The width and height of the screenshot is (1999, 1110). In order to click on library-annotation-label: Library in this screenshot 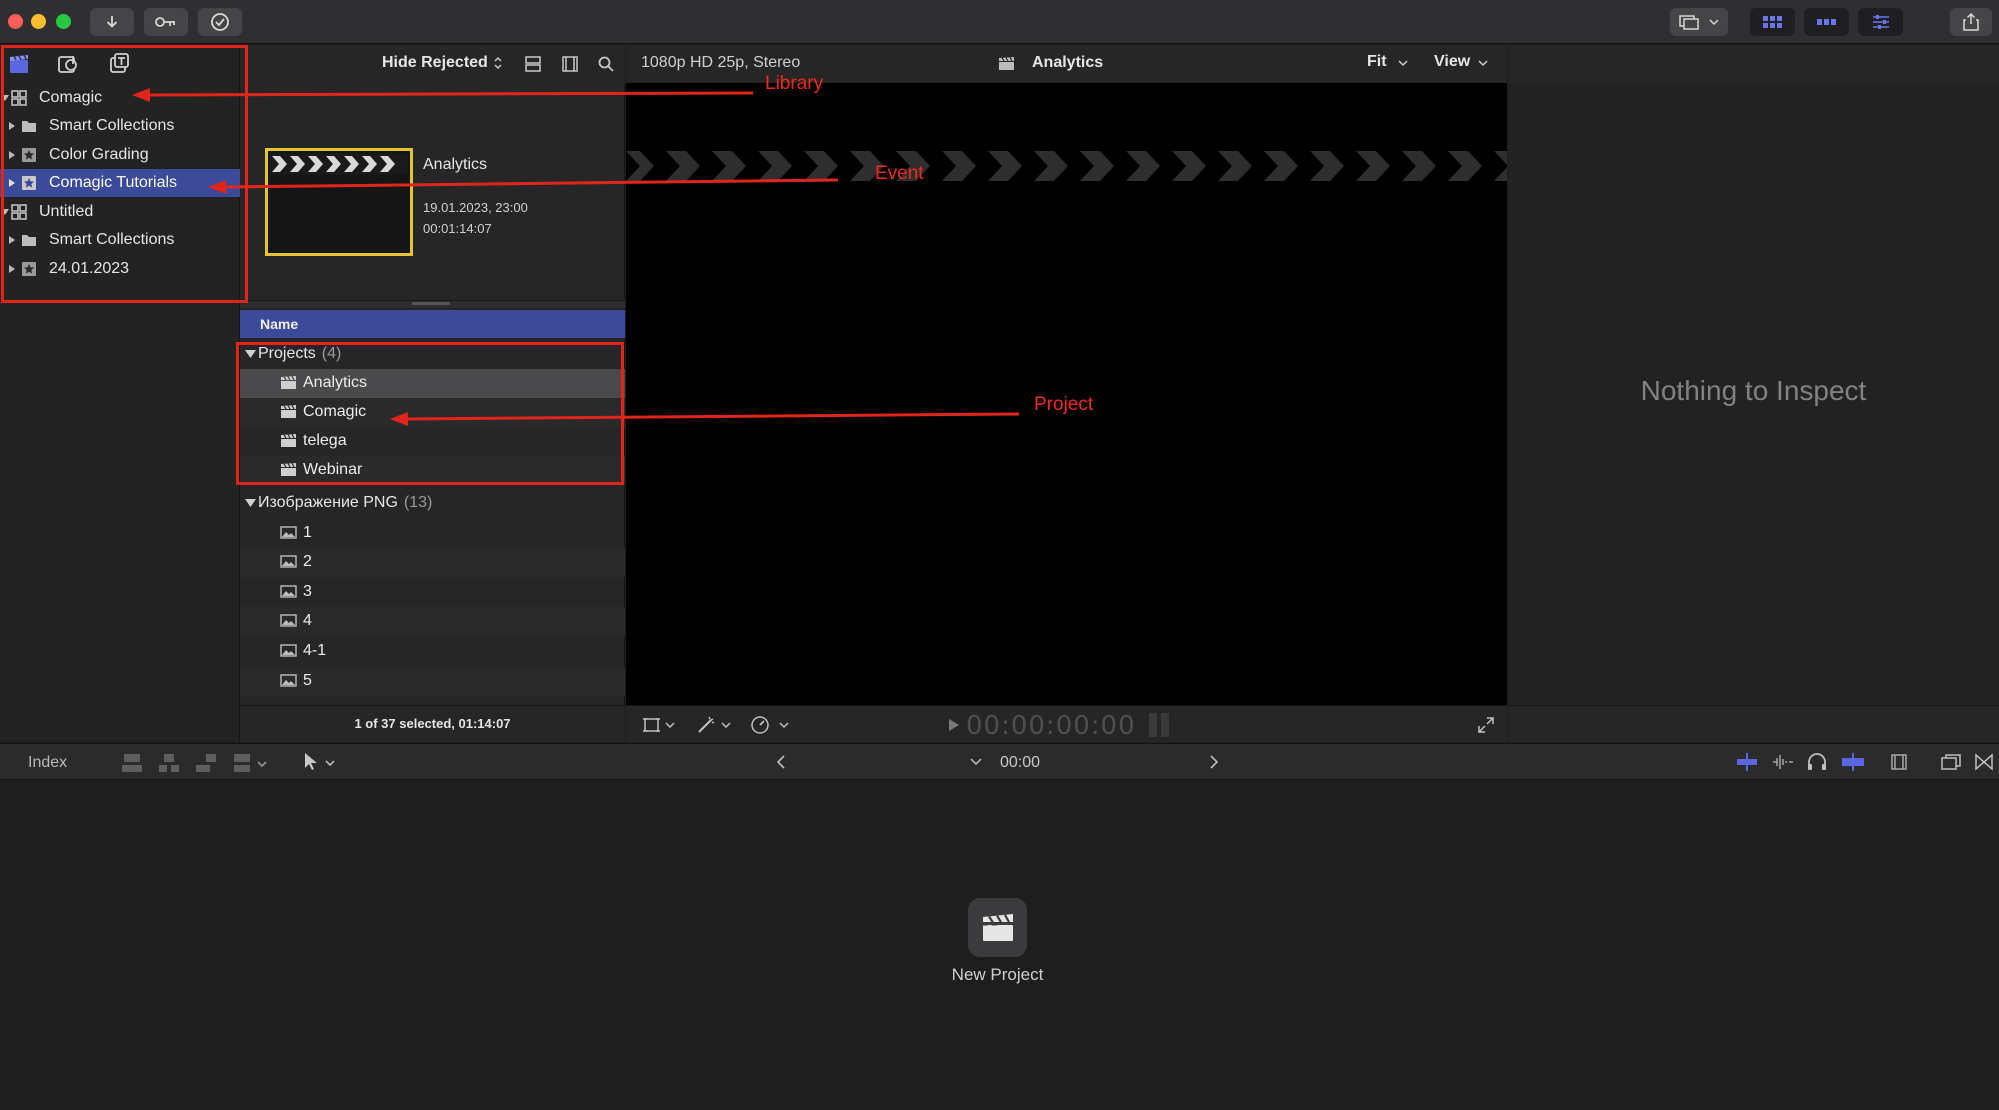, I will do `click(794, 83)`.